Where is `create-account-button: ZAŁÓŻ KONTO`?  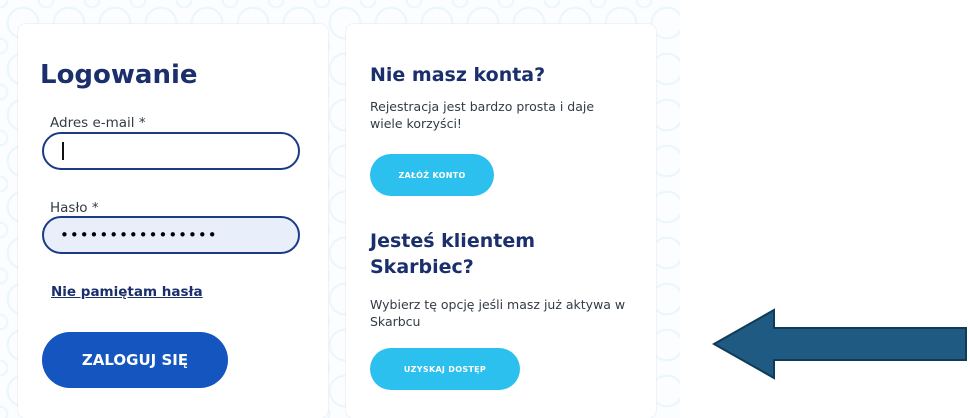
create-account-button: ZAŁÓŻ KONTO is located at coordinates (432, 175).